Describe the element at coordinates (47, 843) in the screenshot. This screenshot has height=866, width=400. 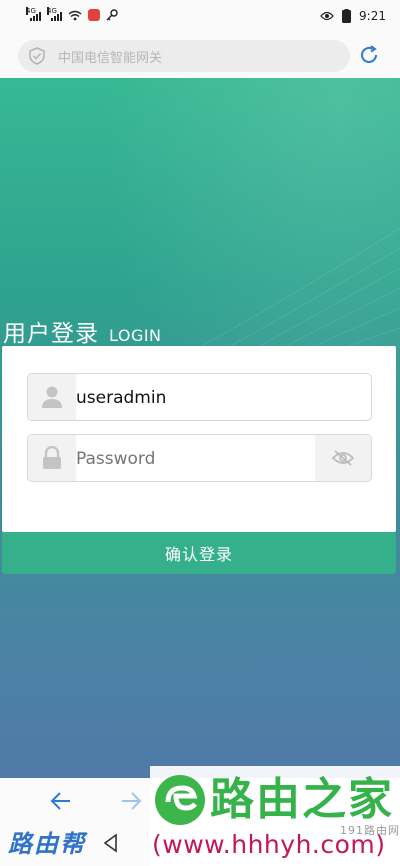
I see `watermark-left: 路由帮` at that location.